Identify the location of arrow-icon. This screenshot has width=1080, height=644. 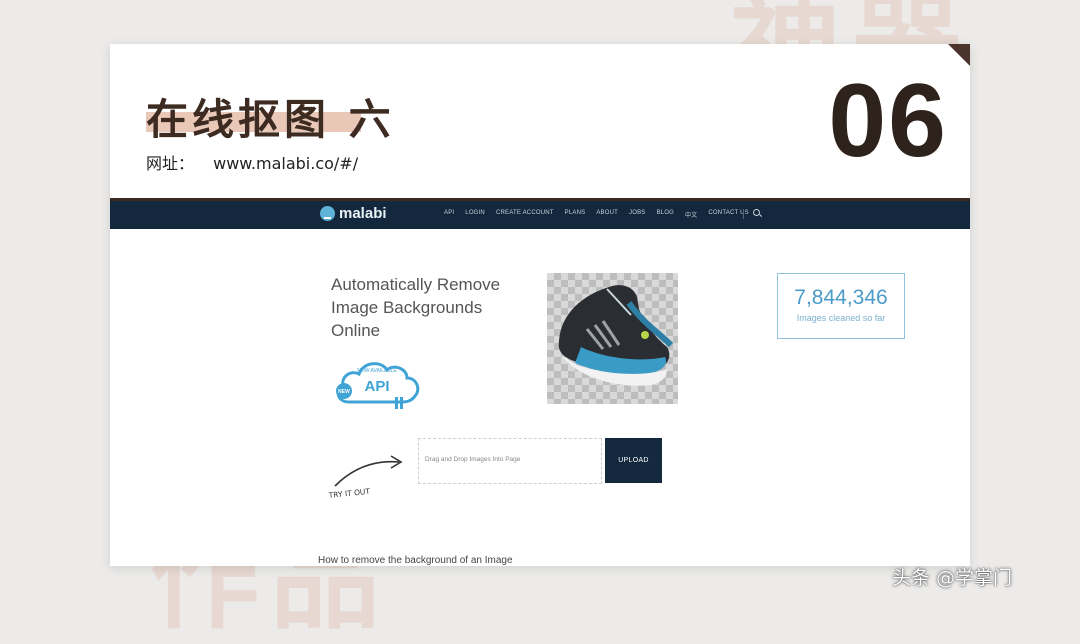
(367, 473).